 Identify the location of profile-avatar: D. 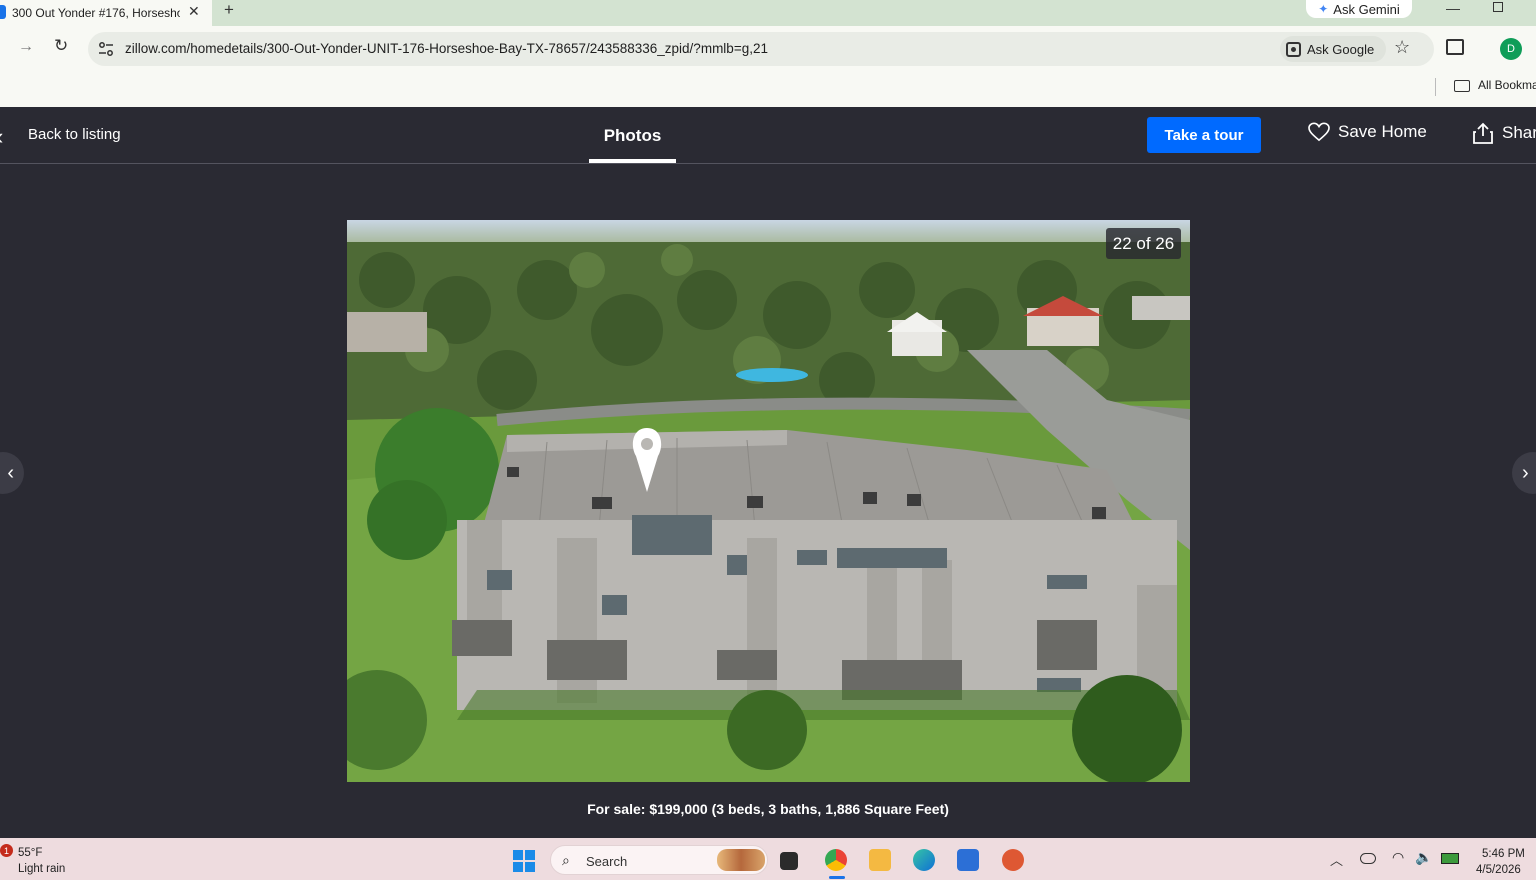
(1511, 49).